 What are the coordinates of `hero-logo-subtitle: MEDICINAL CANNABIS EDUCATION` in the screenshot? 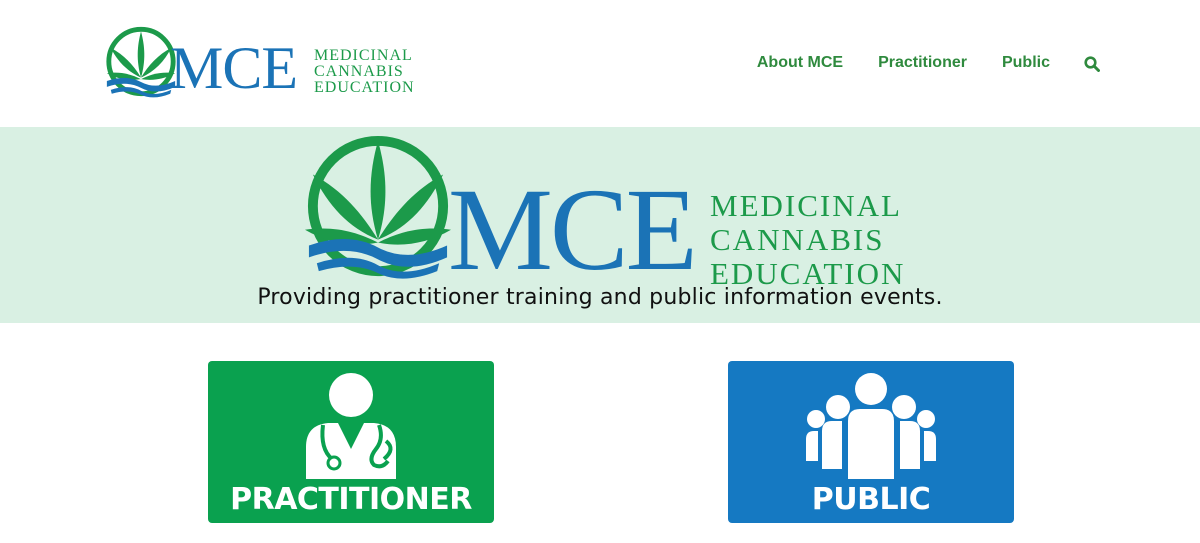 It's located at (807, 240).